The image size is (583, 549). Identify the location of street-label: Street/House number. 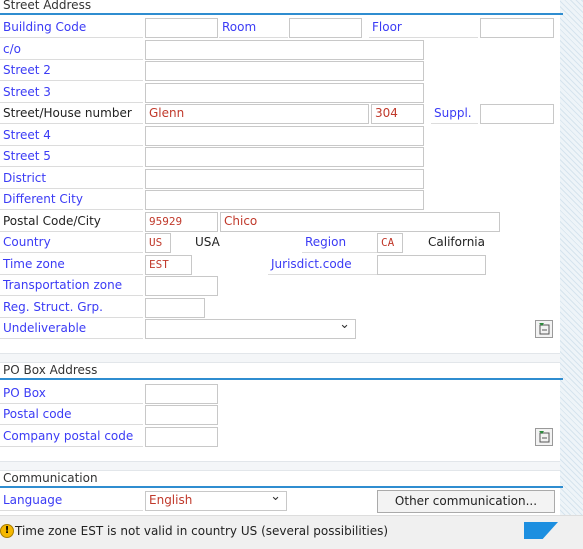
(71, 114).